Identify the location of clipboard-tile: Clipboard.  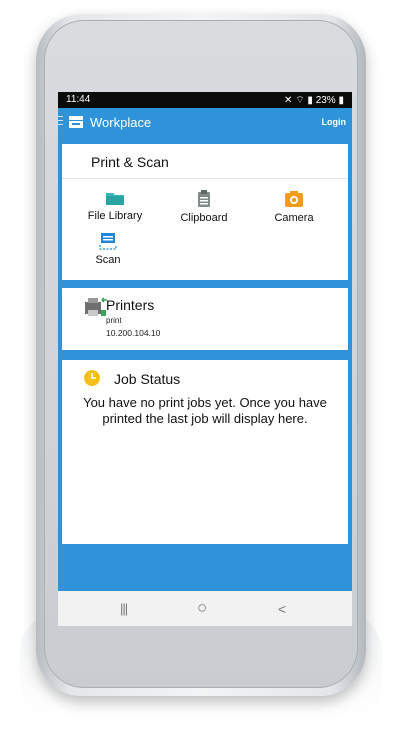
(204, 207).